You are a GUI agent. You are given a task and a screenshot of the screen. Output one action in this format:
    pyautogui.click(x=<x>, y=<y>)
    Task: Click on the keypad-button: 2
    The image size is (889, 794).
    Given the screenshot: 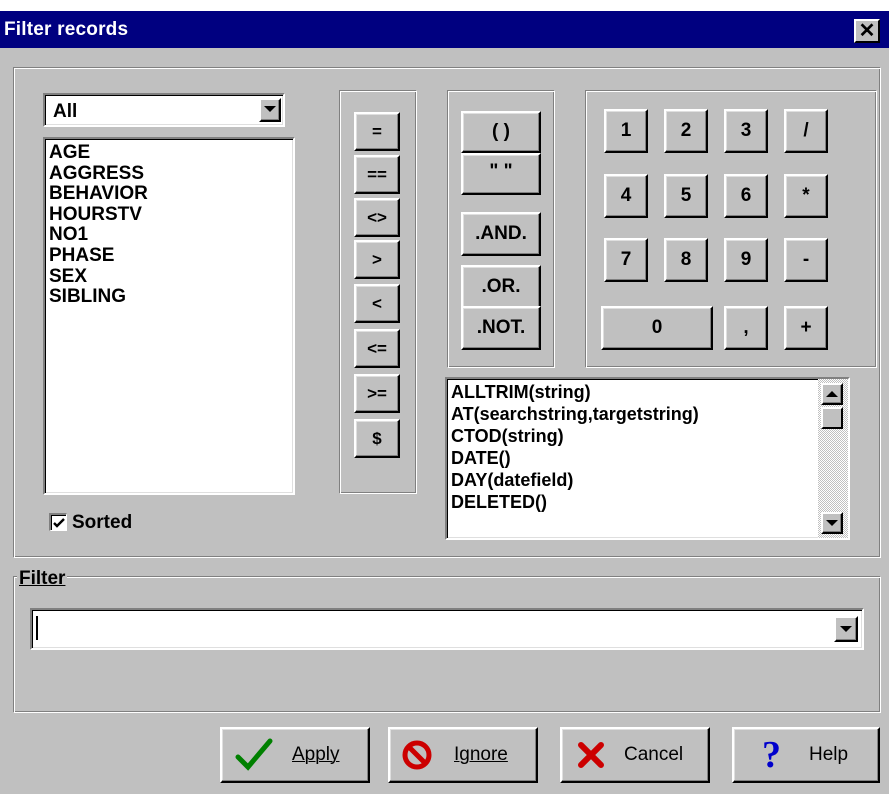 What is the action you would take?
    pyautogui.click(x=686, y=131)
    